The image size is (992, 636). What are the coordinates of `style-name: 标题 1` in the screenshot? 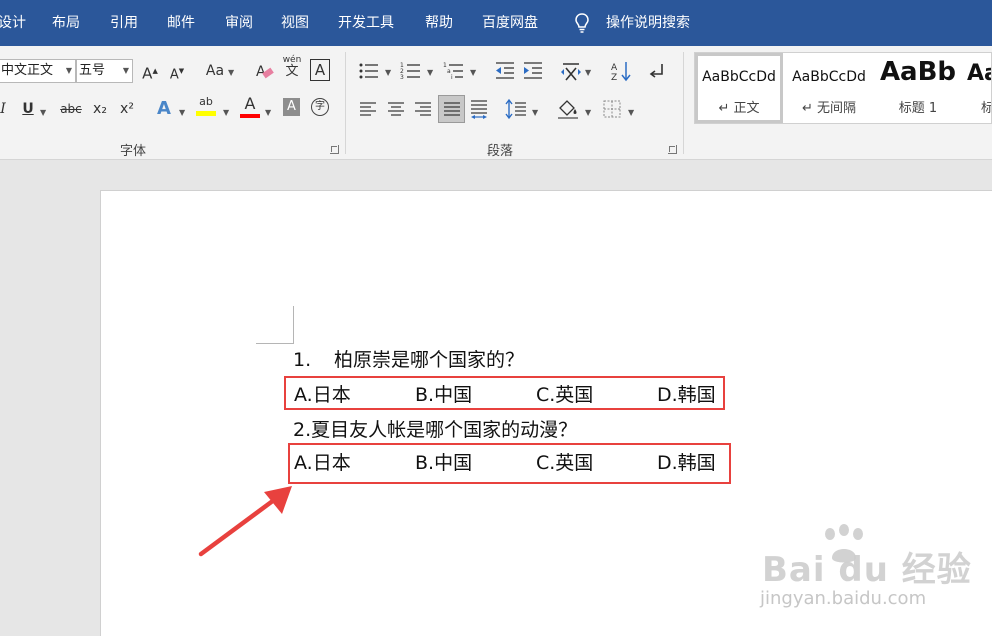 It's located at (918, 108).